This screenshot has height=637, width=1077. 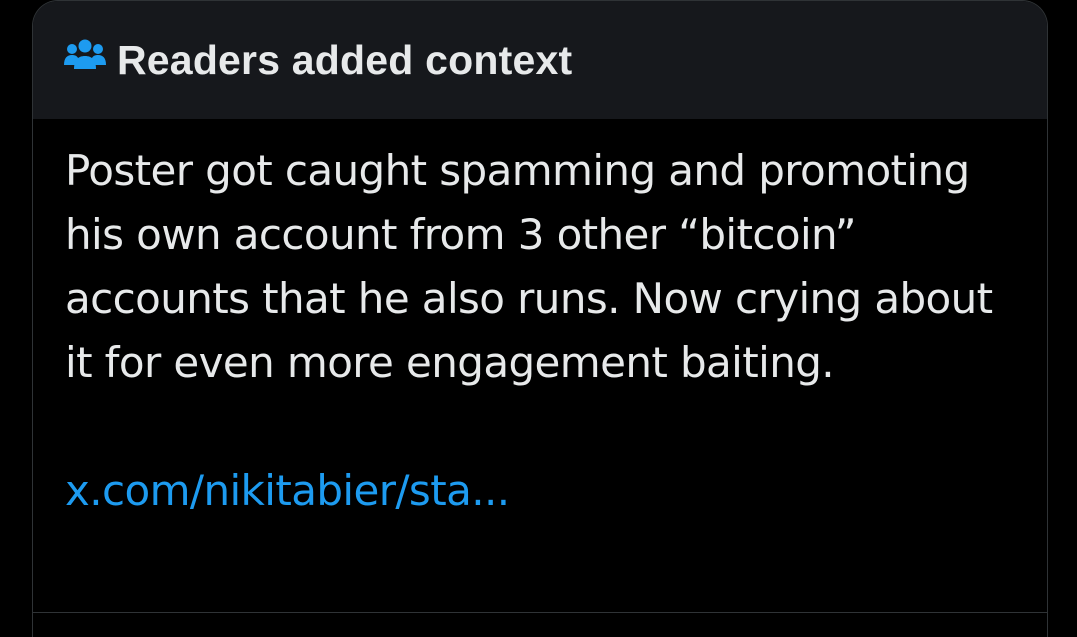 I want to click on note-header-title: Readers added context, so click(x=345, y=59).